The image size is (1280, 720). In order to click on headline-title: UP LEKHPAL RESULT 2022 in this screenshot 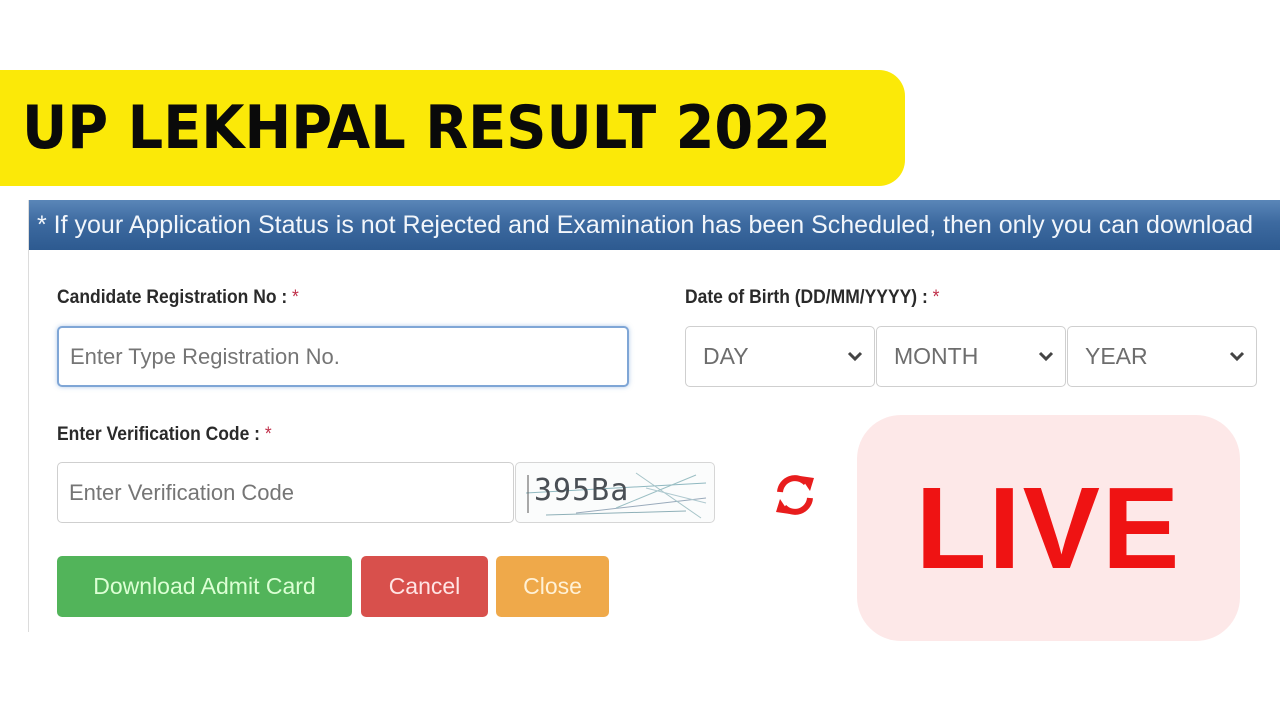, I will do `click(426, 128)`.